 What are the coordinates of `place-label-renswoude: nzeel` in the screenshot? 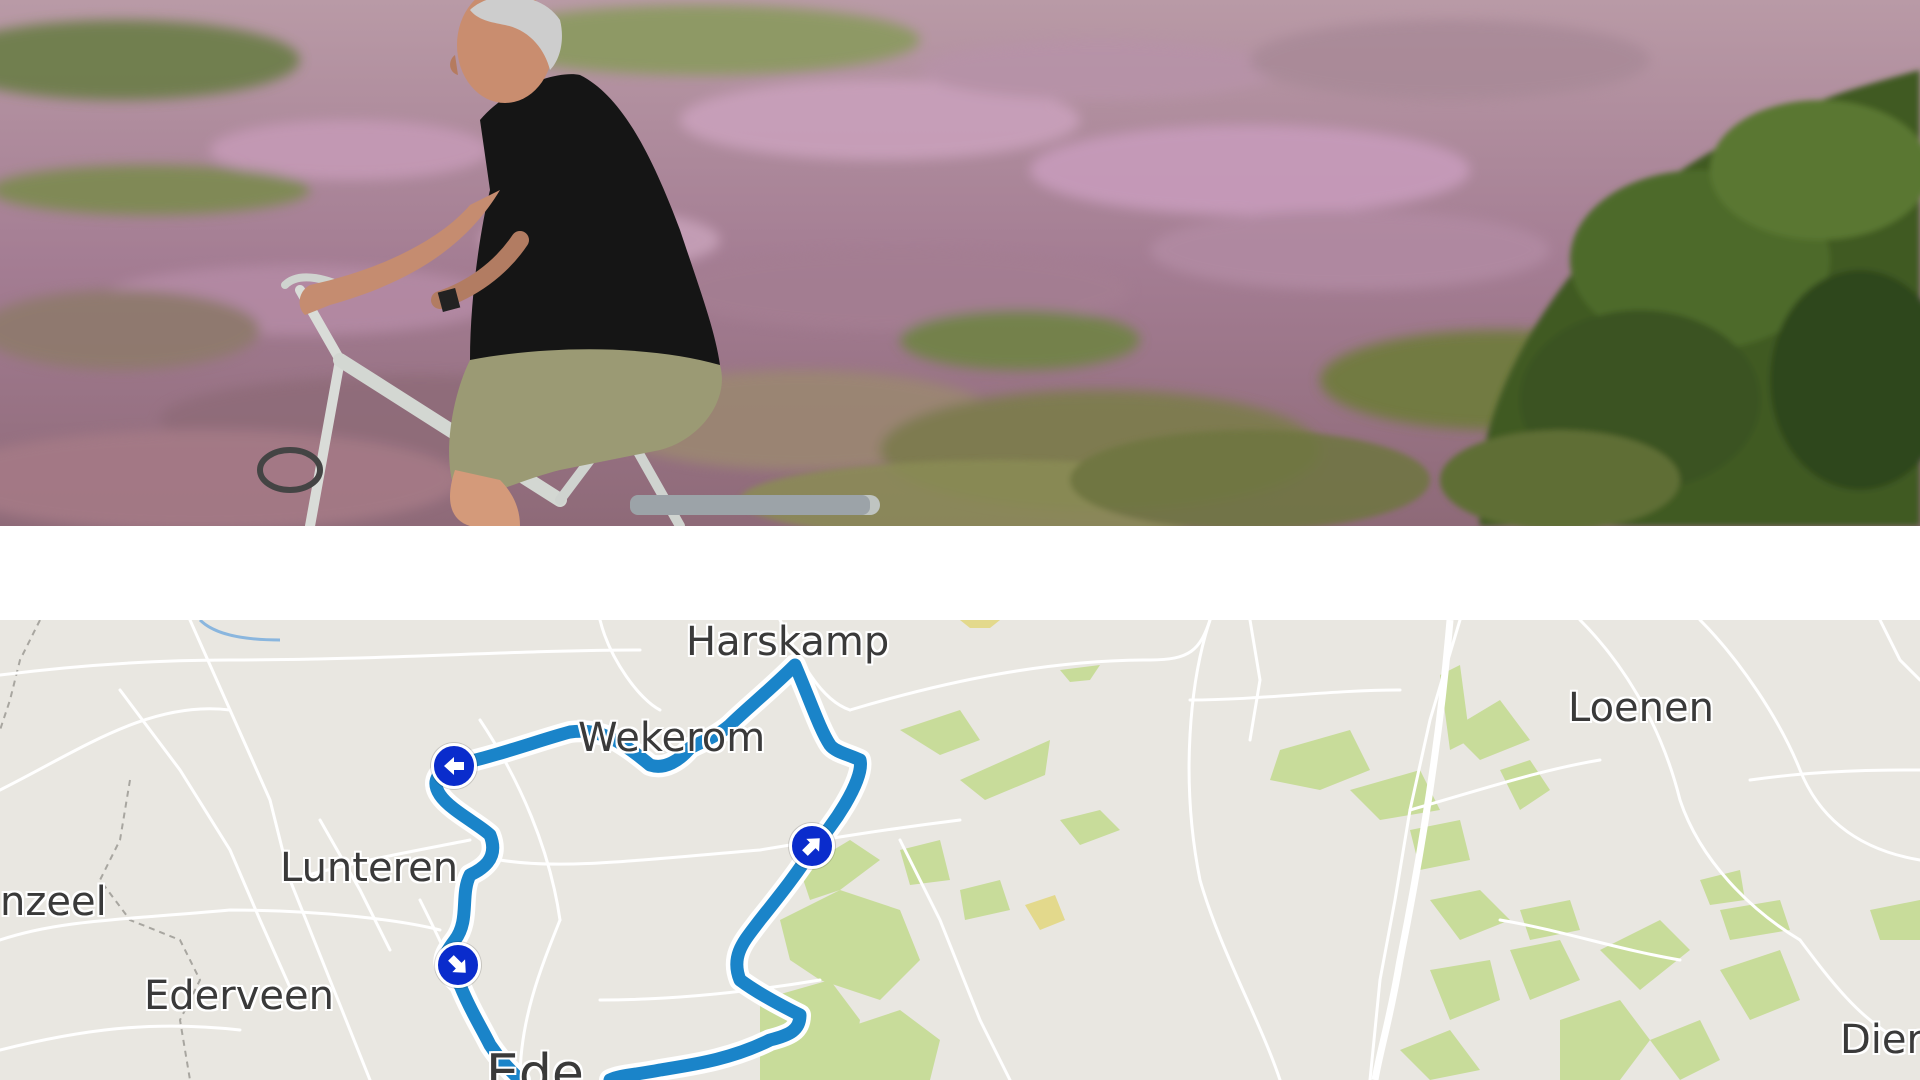 It's located at (53, 902).